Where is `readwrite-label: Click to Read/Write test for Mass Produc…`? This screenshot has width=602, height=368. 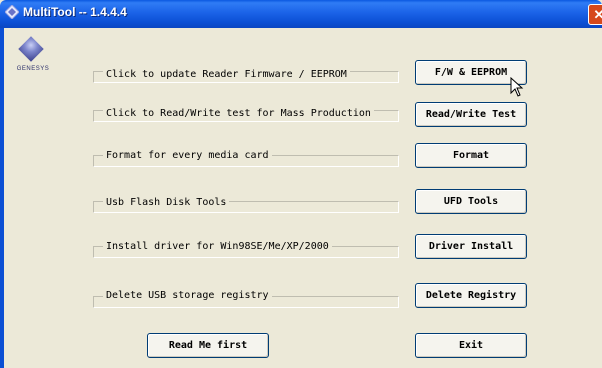
readwrite-label: Click to Read/Write test for Mass Produc… is located at coordinates (238, 113).